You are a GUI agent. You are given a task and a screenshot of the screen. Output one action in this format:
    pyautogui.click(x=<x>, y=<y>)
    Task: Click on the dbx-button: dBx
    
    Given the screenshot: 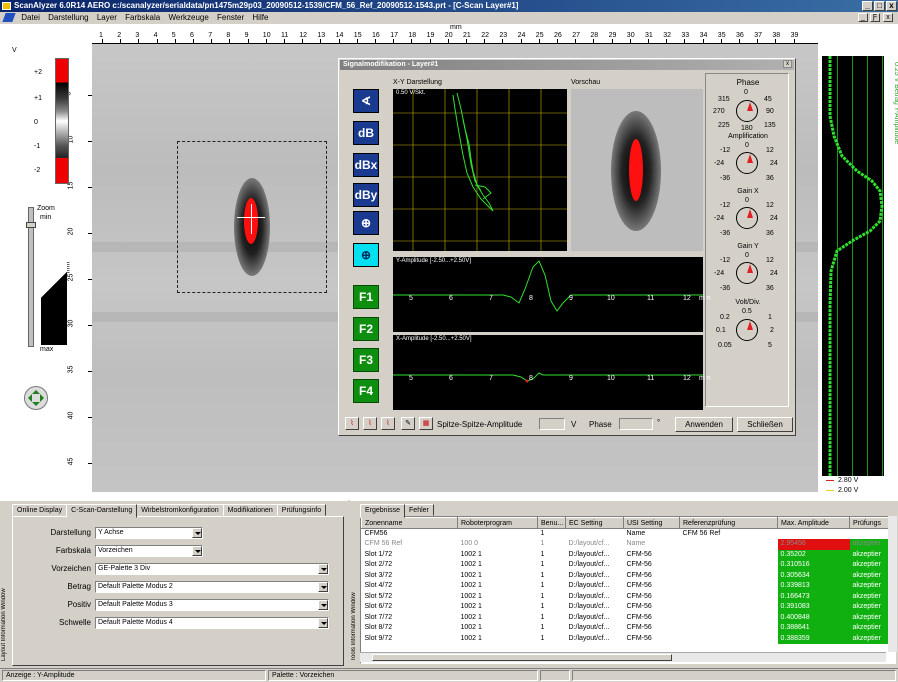 What is the action you would take?
    pyautogui.click(x=366, y=165)
    